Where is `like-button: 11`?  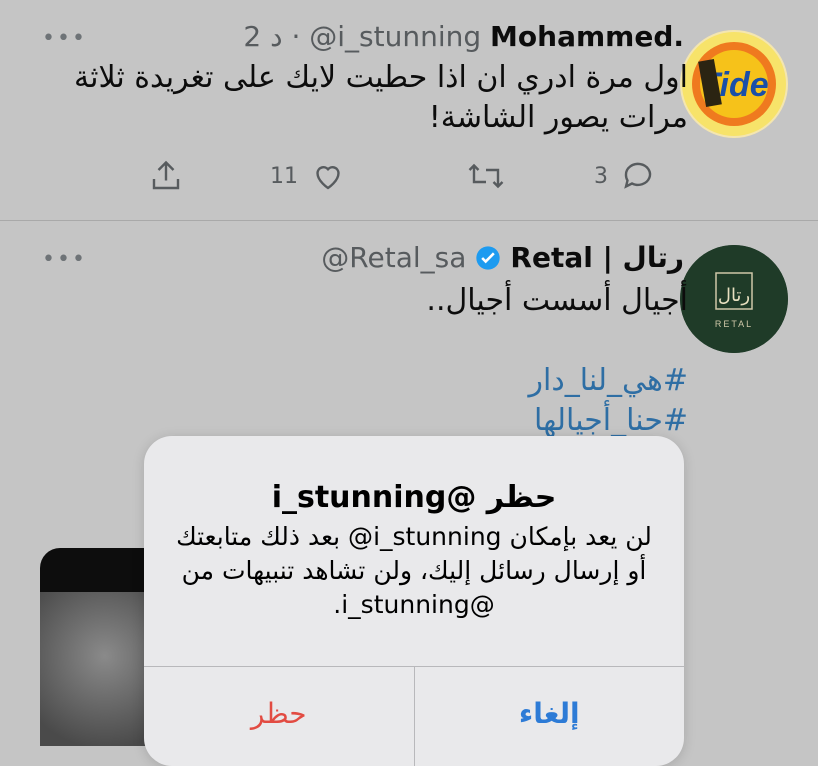
like-button: 11 is located at coordinates (308, 176).